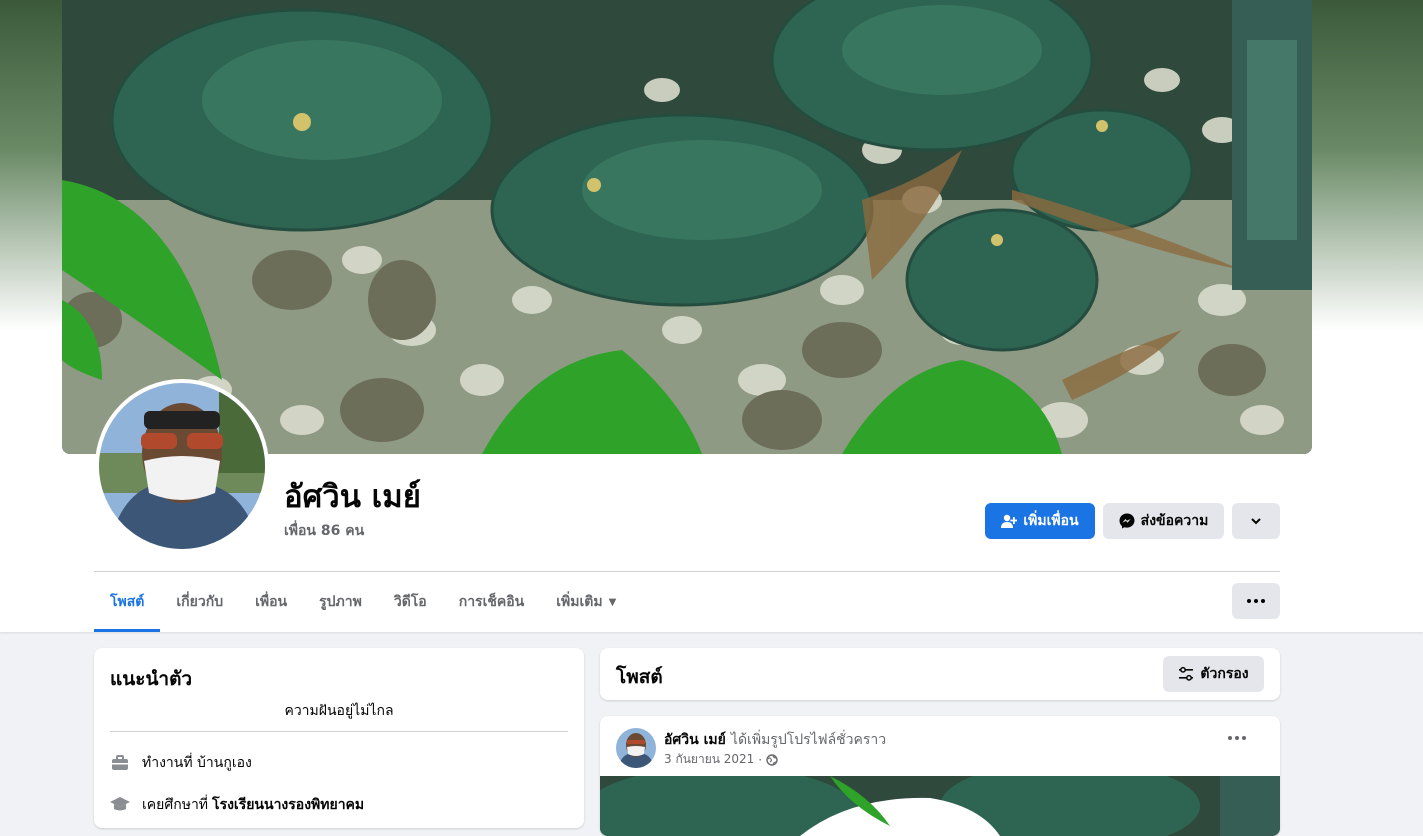  What do you see at coordinates (695, 740) in the screenshot?
I see `post-author-name: อัศวิน เมย์` at bounding box center [695, 740].